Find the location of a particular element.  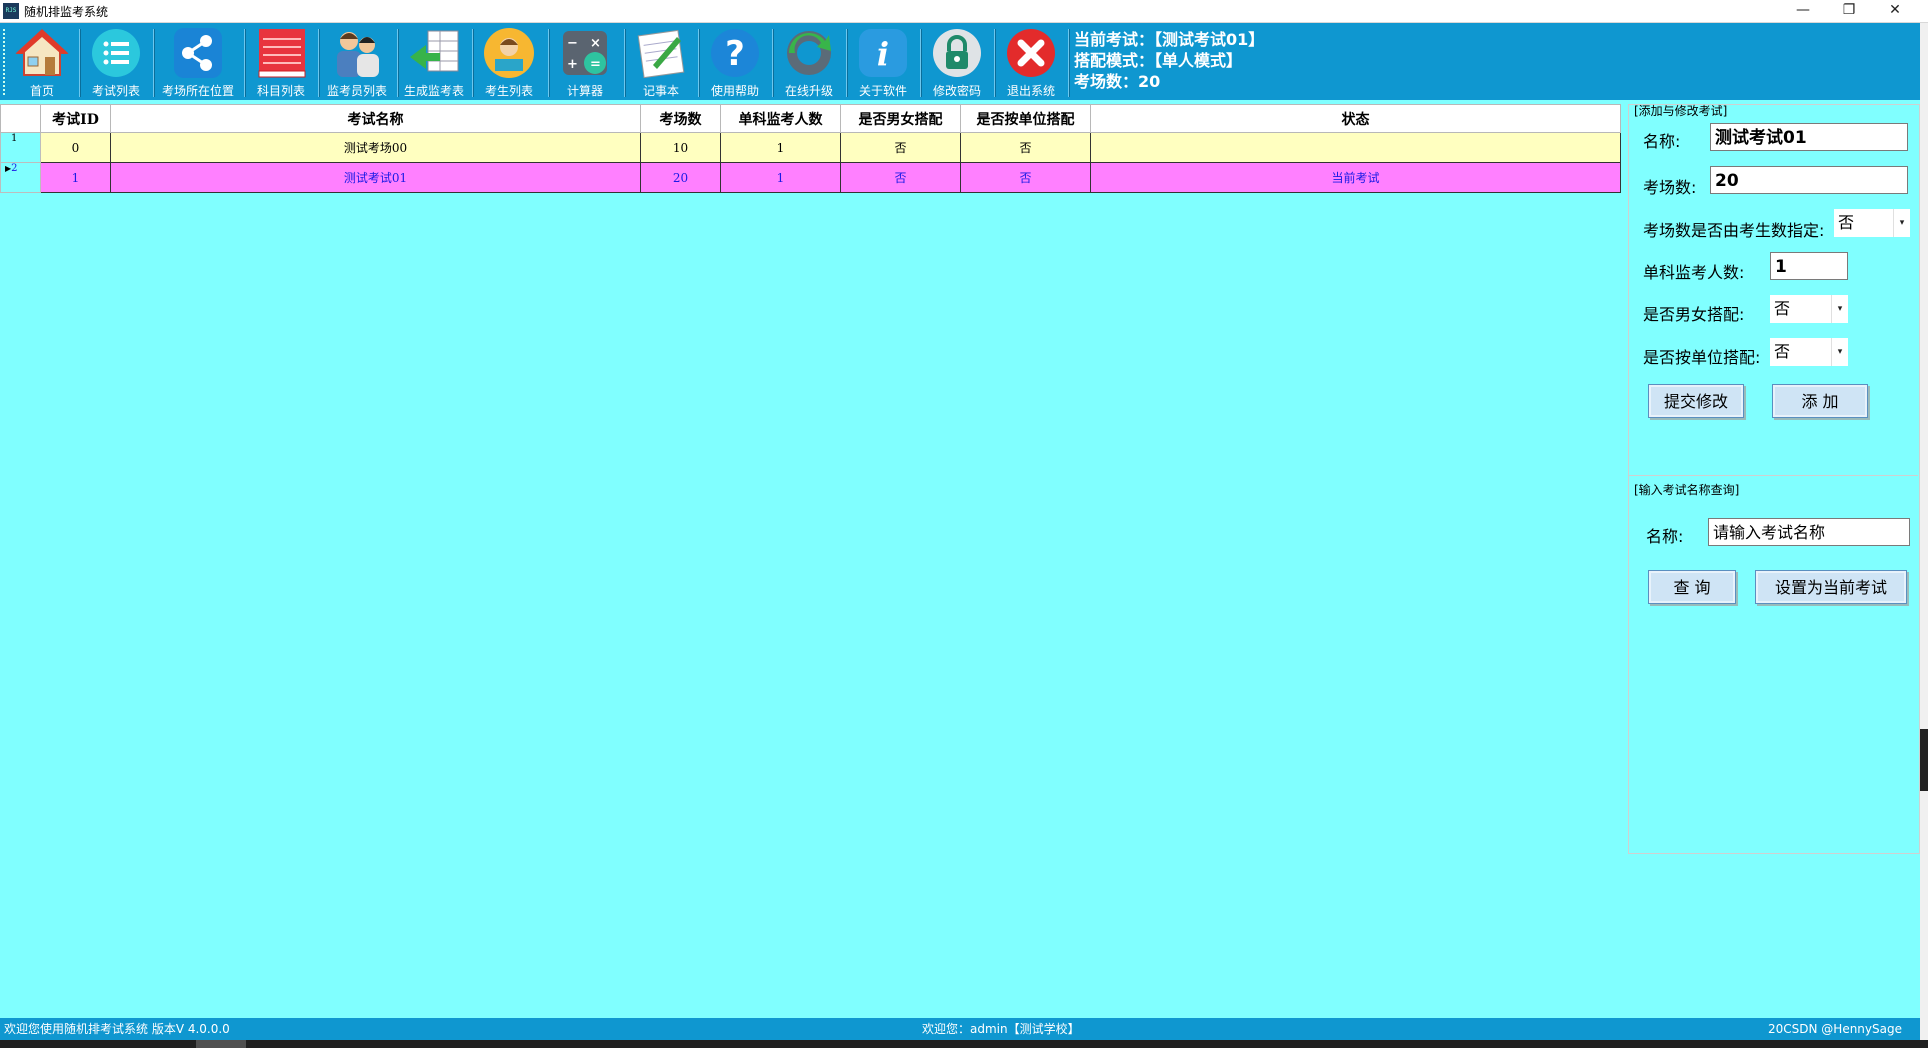

toolbar-exam-location-button: 考场所在位置 is located at coordinates (198, 62).